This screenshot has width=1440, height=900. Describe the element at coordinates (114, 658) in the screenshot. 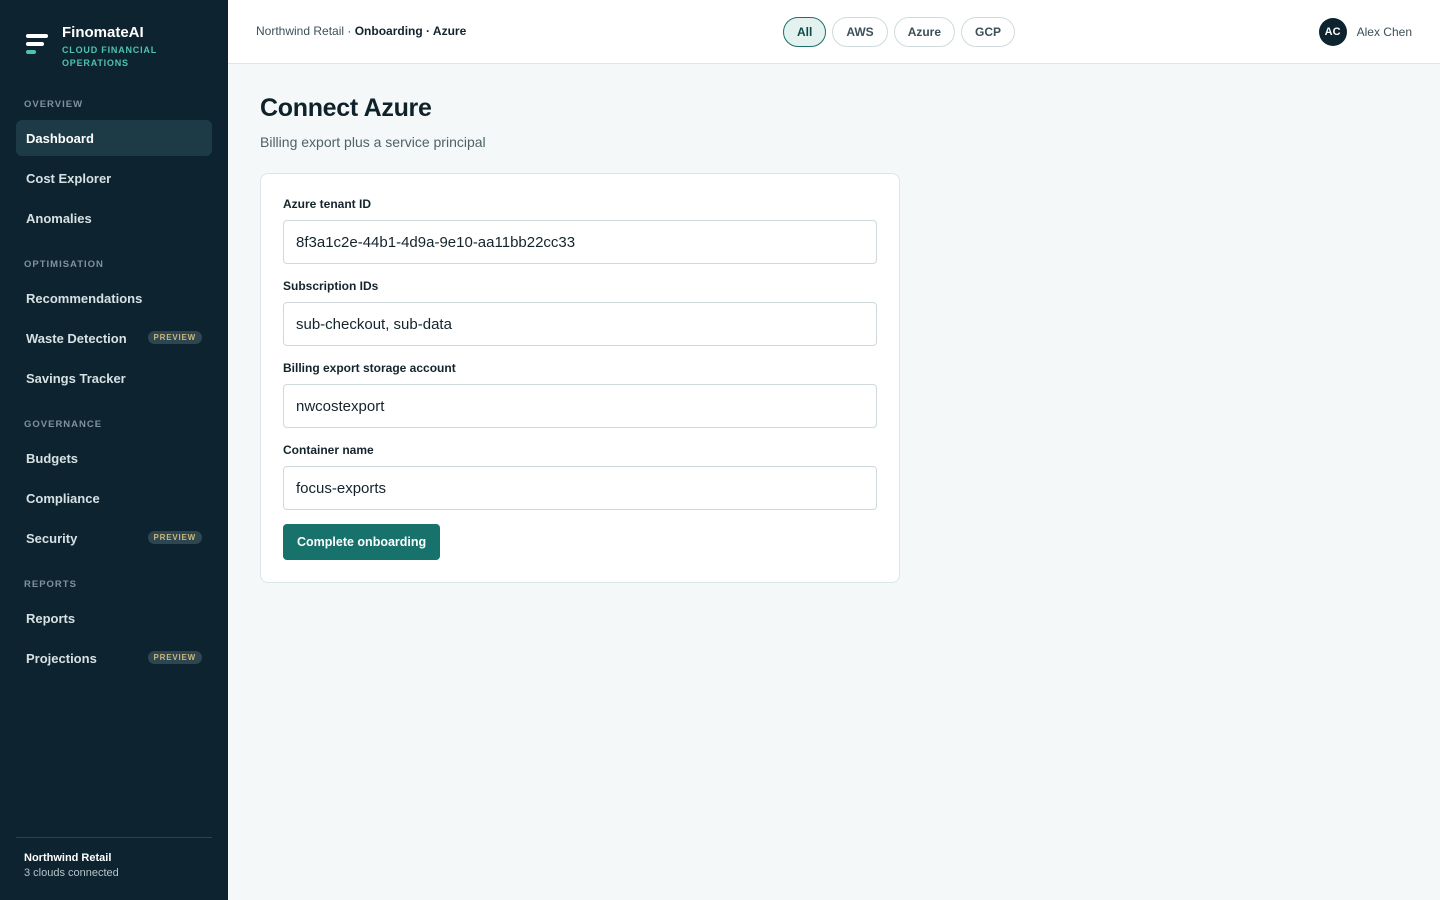

I see `sidebar-item-projections: Projections PREVIEW` at that location.